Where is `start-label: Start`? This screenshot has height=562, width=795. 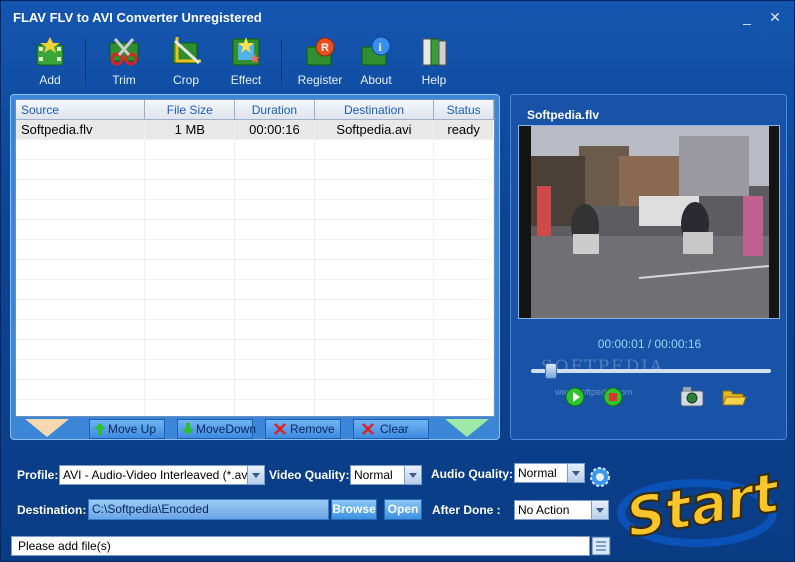 start-label: Start is located at coordinates (703, 505).